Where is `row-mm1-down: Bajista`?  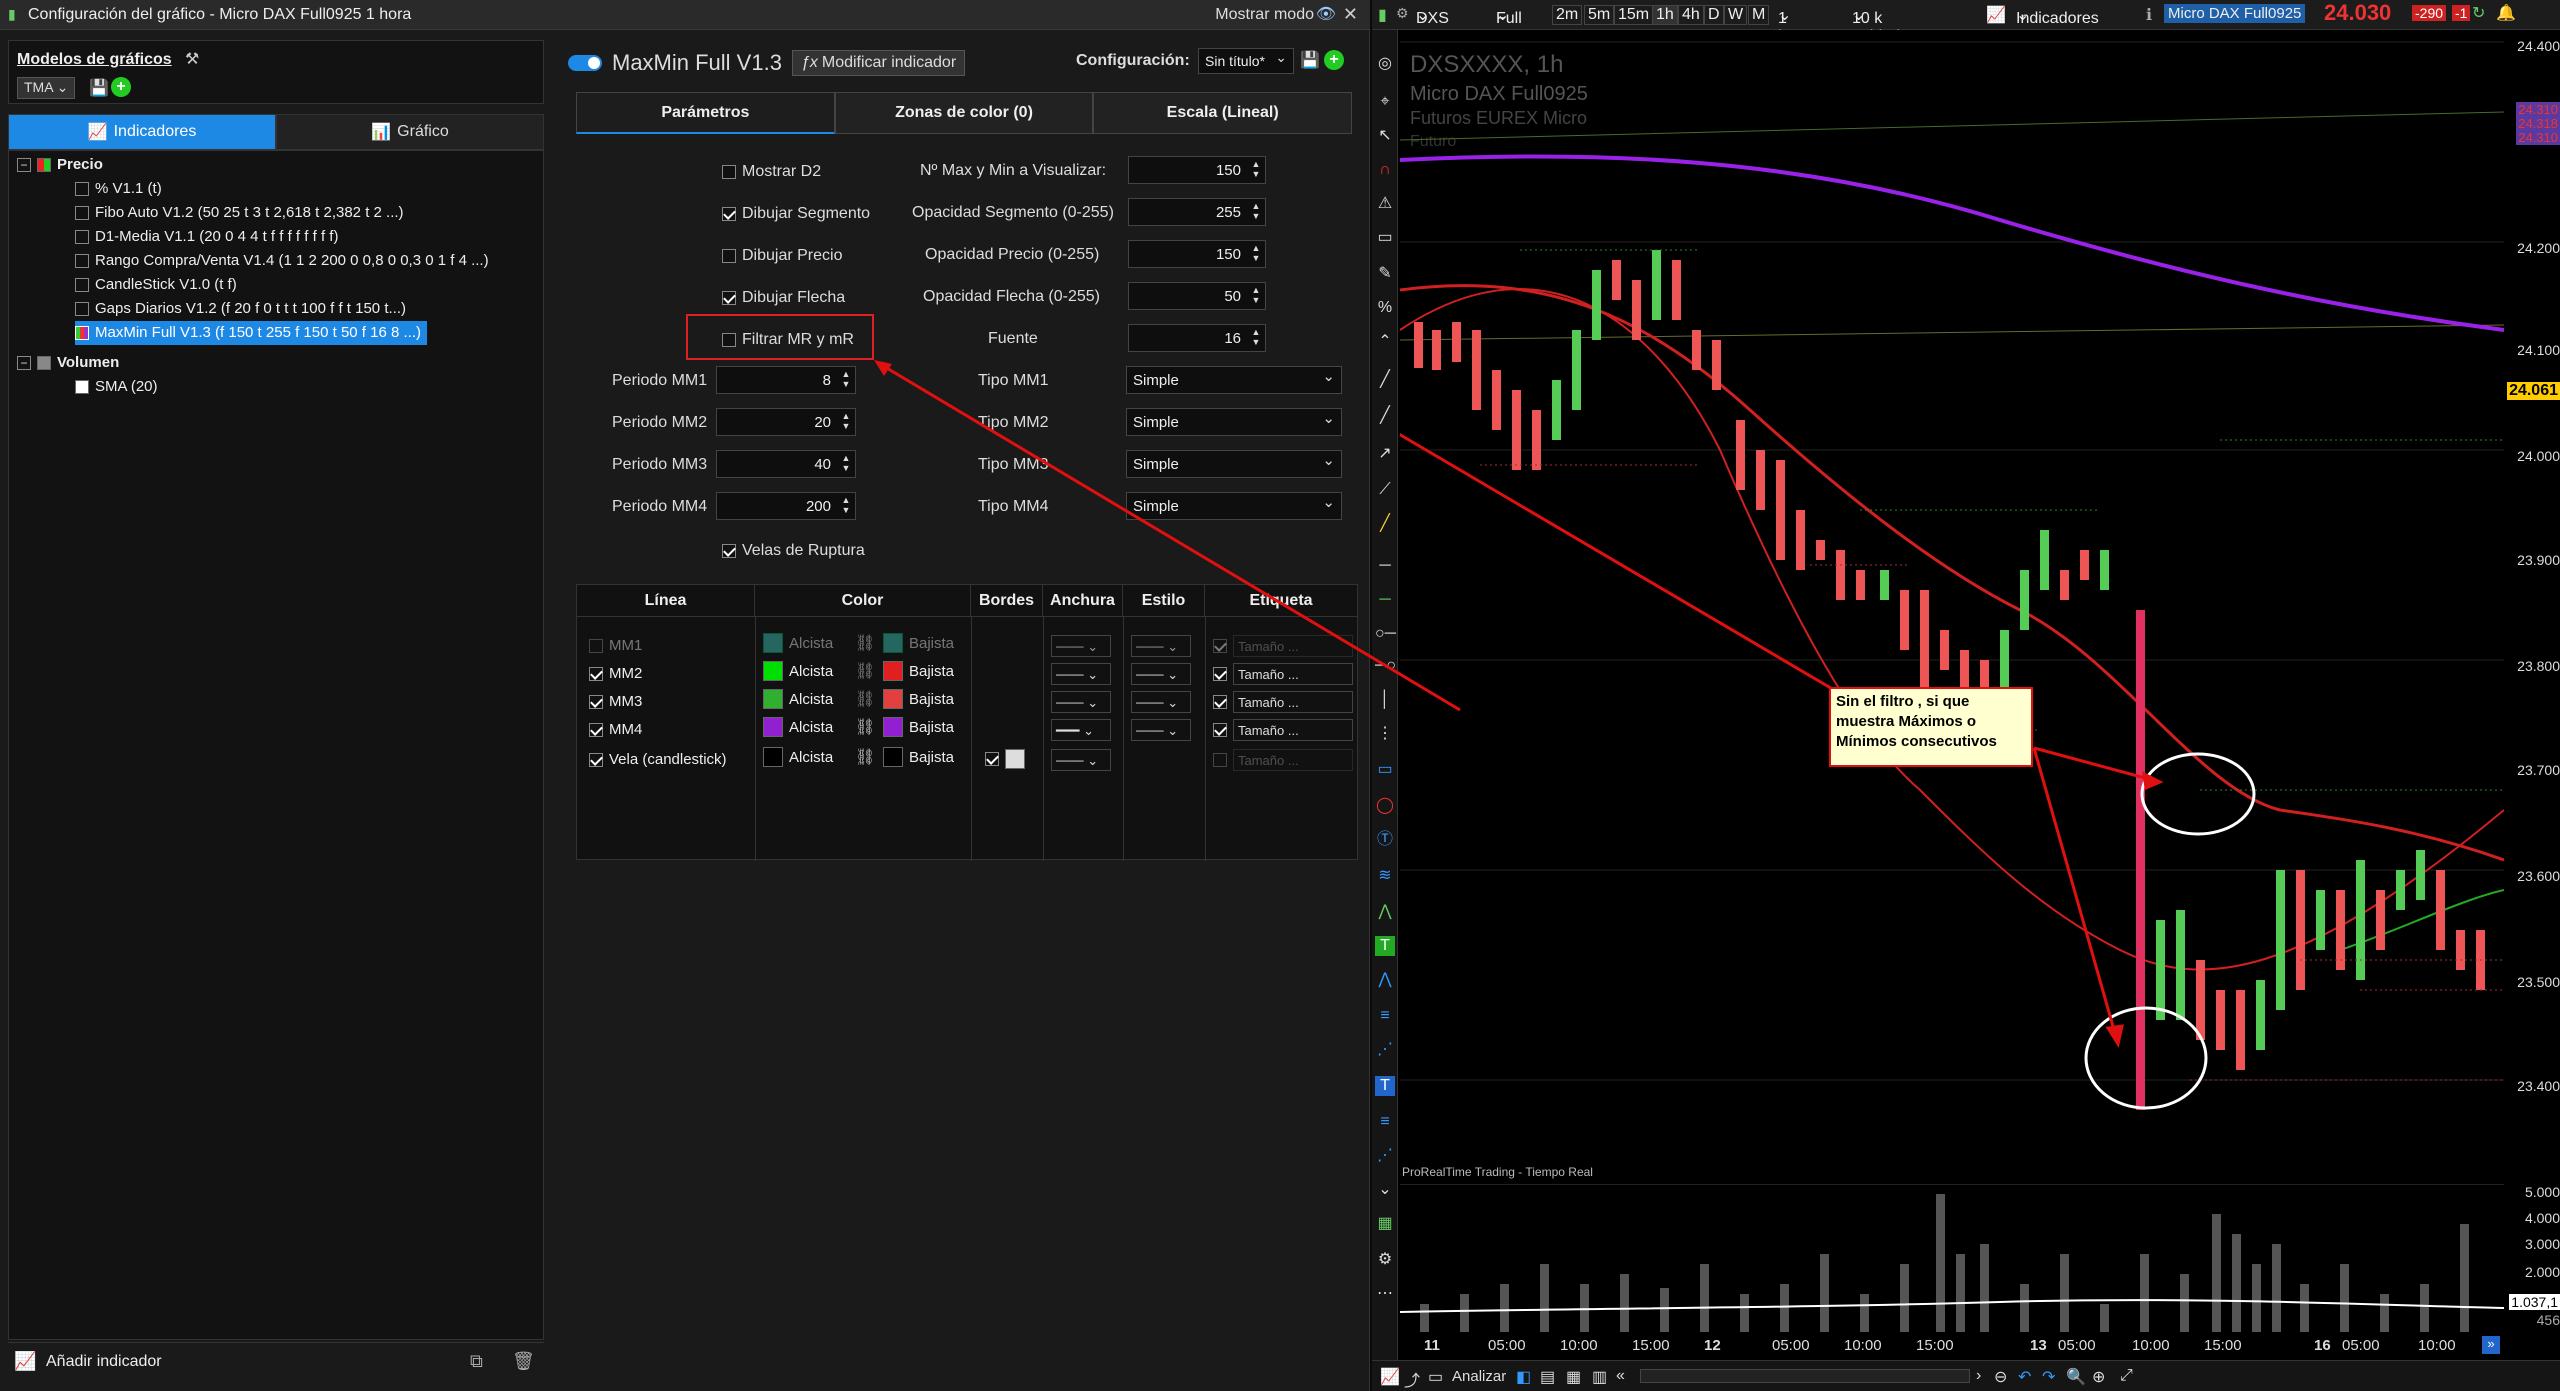 row-mm1-down: Bajista is located at coordinates (918, 643).